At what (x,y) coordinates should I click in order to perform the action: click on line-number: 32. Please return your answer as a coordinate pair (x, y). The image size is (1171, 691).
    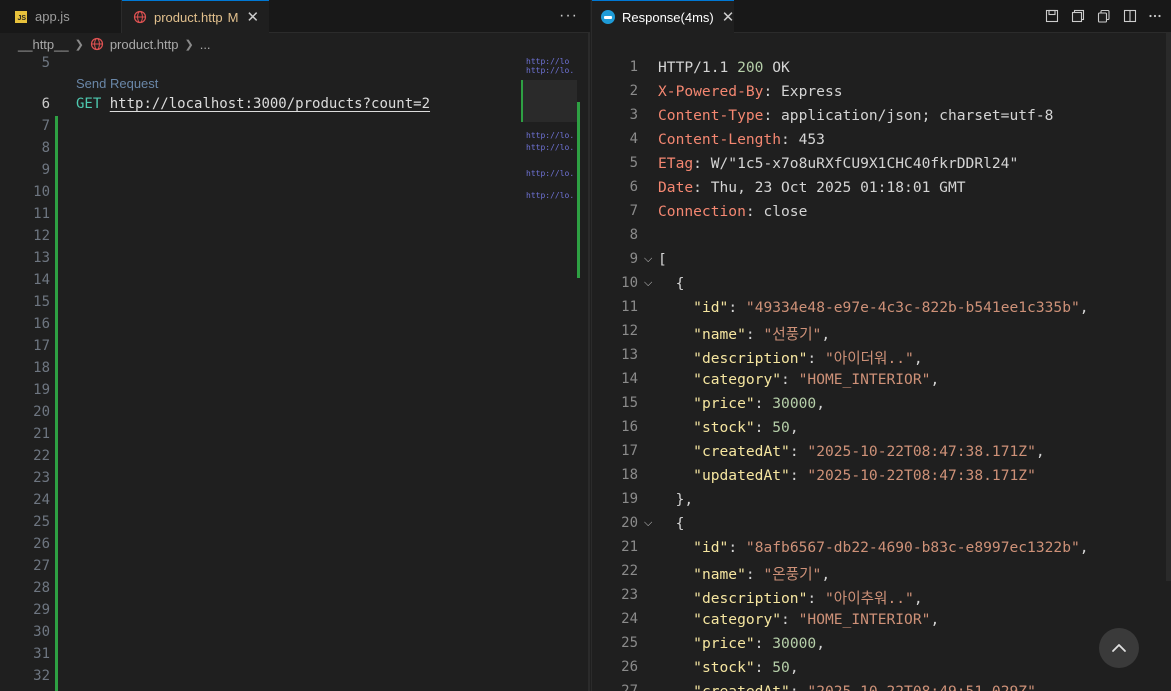
    Looking at the image, I should click on (41, 676).